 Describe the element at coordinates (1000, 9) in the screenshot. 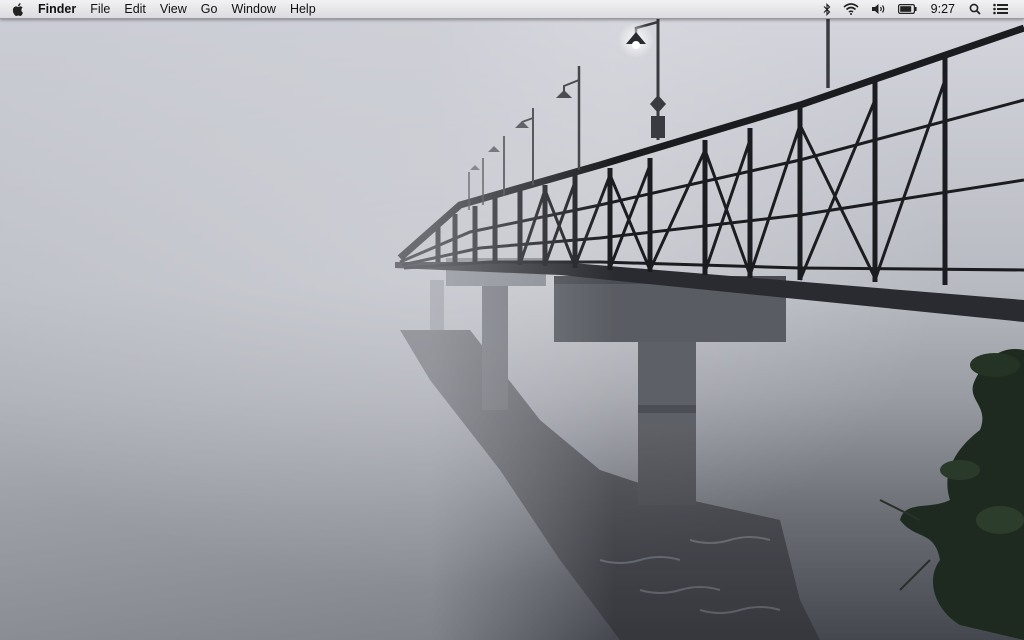

I see `notification-center-icon` at that location.